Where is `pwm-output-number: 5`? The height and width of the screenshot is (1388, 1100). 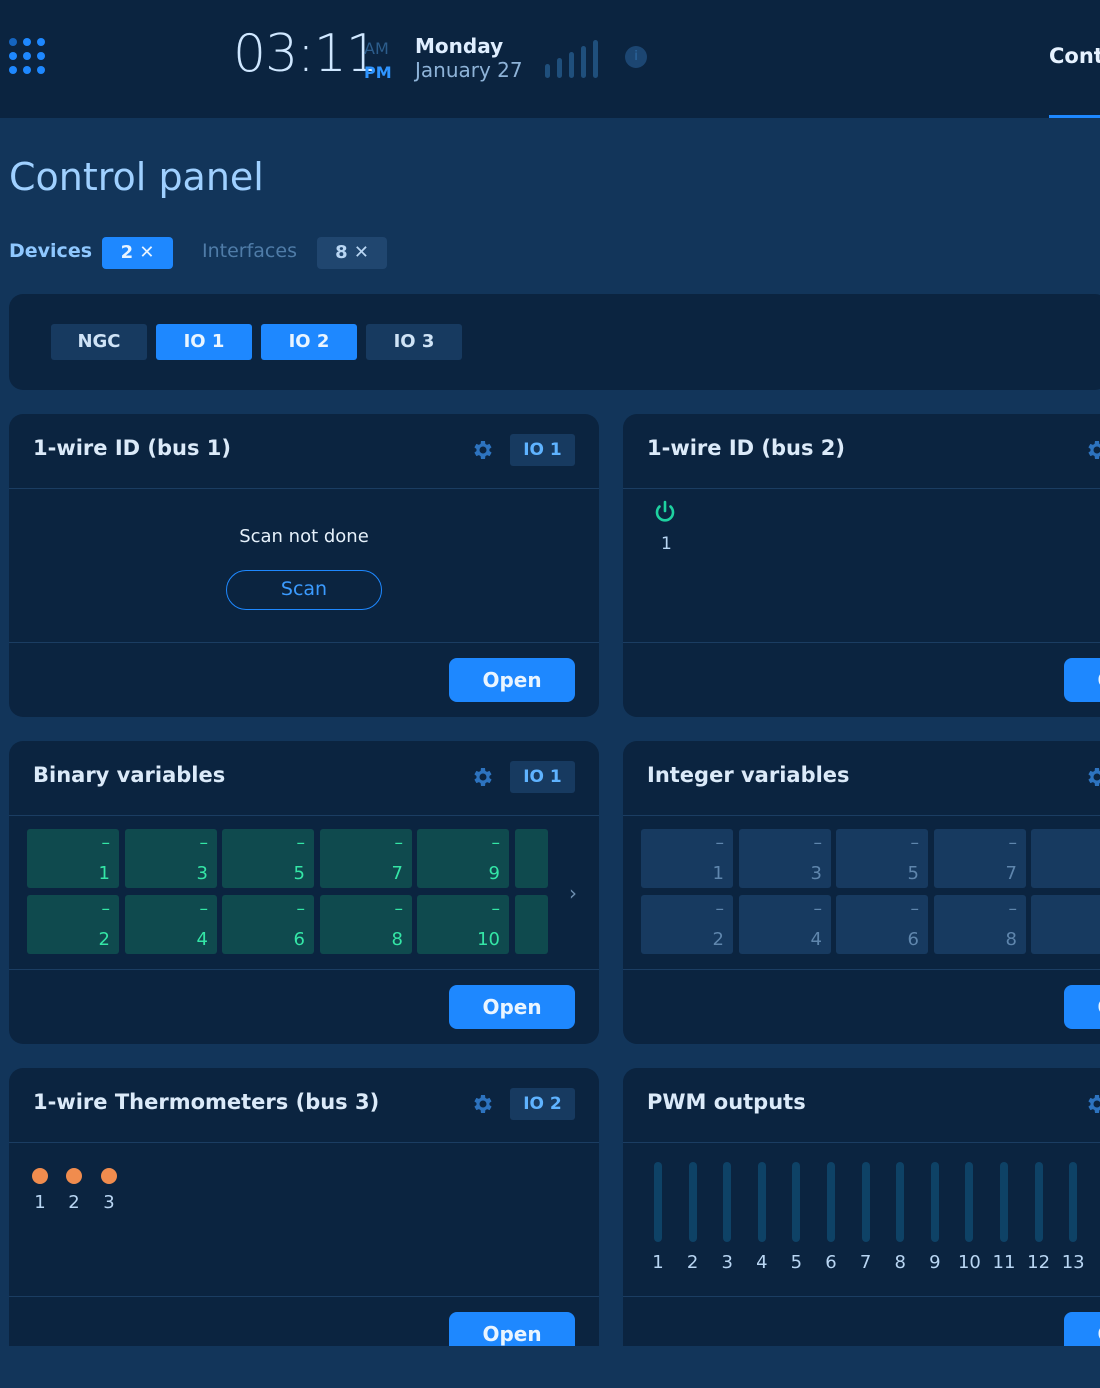 pwm-output-number: 5 is located at coordinates (796, 1262).